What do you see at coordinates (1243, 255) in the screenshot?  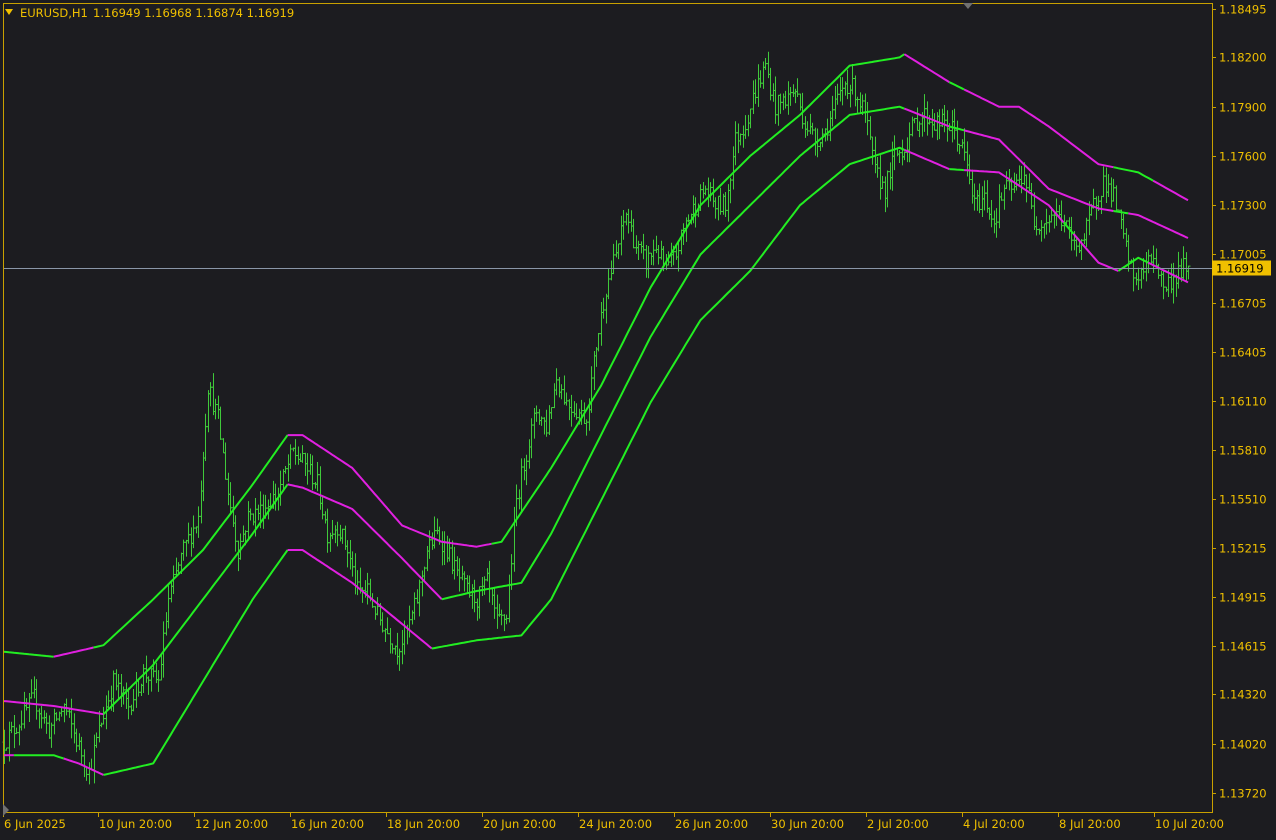 I see `y-tick-label: 1.17005` at bounding box center [1243, 255].